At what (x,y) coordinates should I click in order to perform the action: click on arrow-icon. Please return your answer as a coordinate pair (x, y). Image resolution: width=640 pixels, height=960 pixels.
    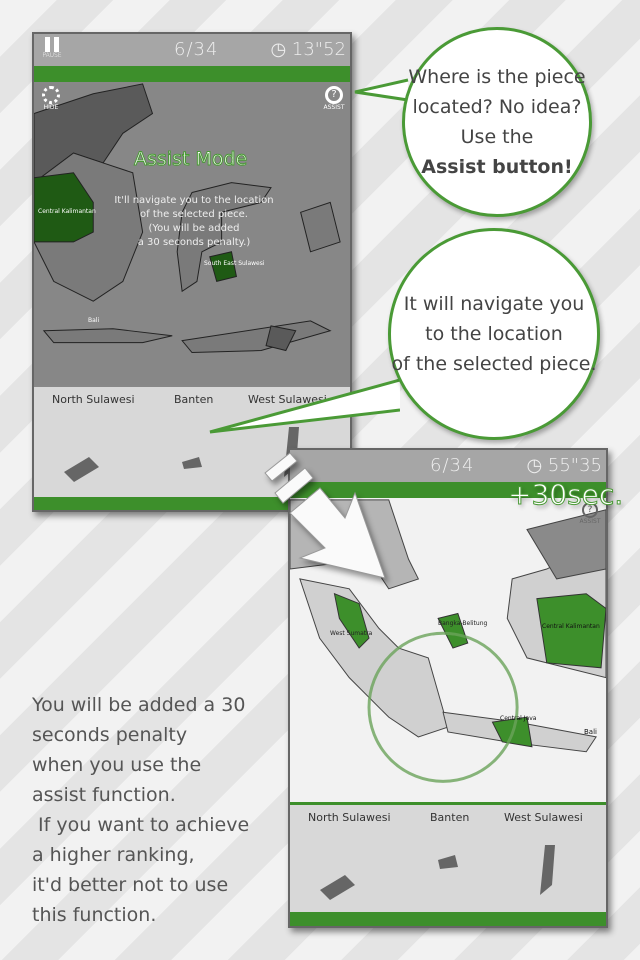
    Looking at the image, I should click on (325, 515).